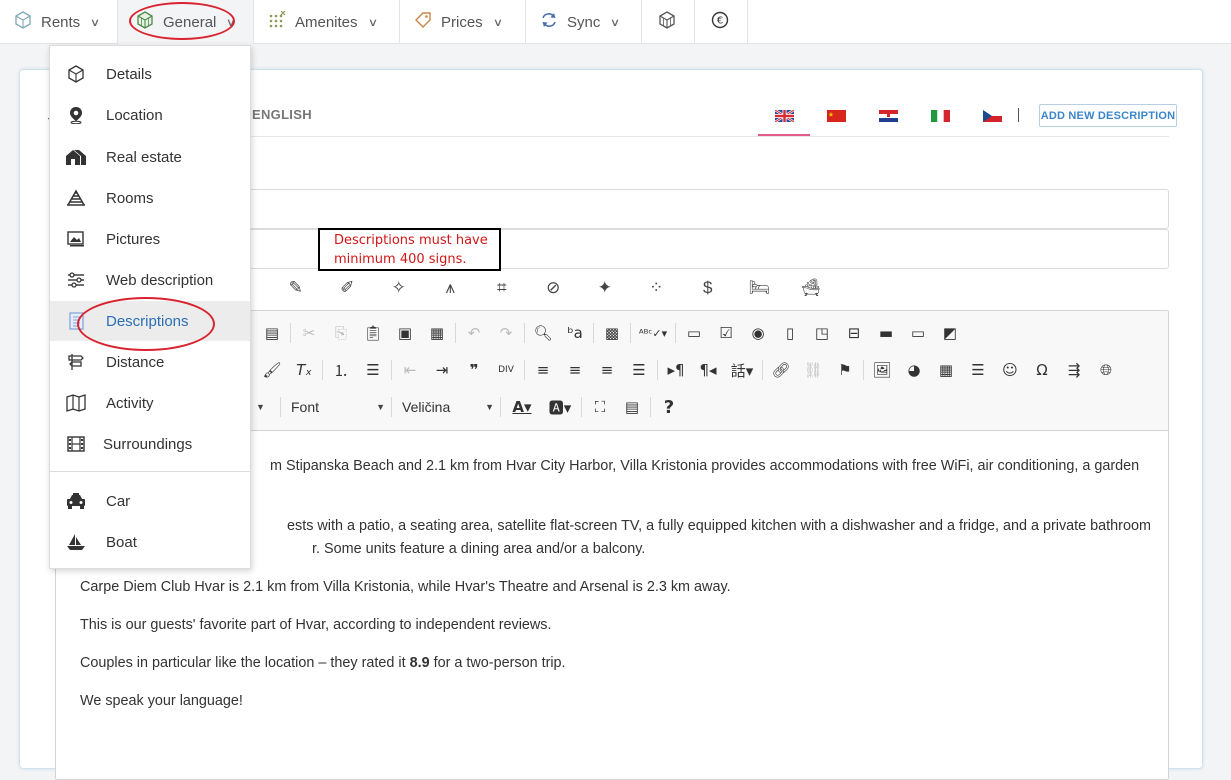 The height and width of the screenshot is (780, 1231). What do you see at coordinates (992, 120) in the screenshot?
I see `tab-czech` at bounding box center [992, 120].